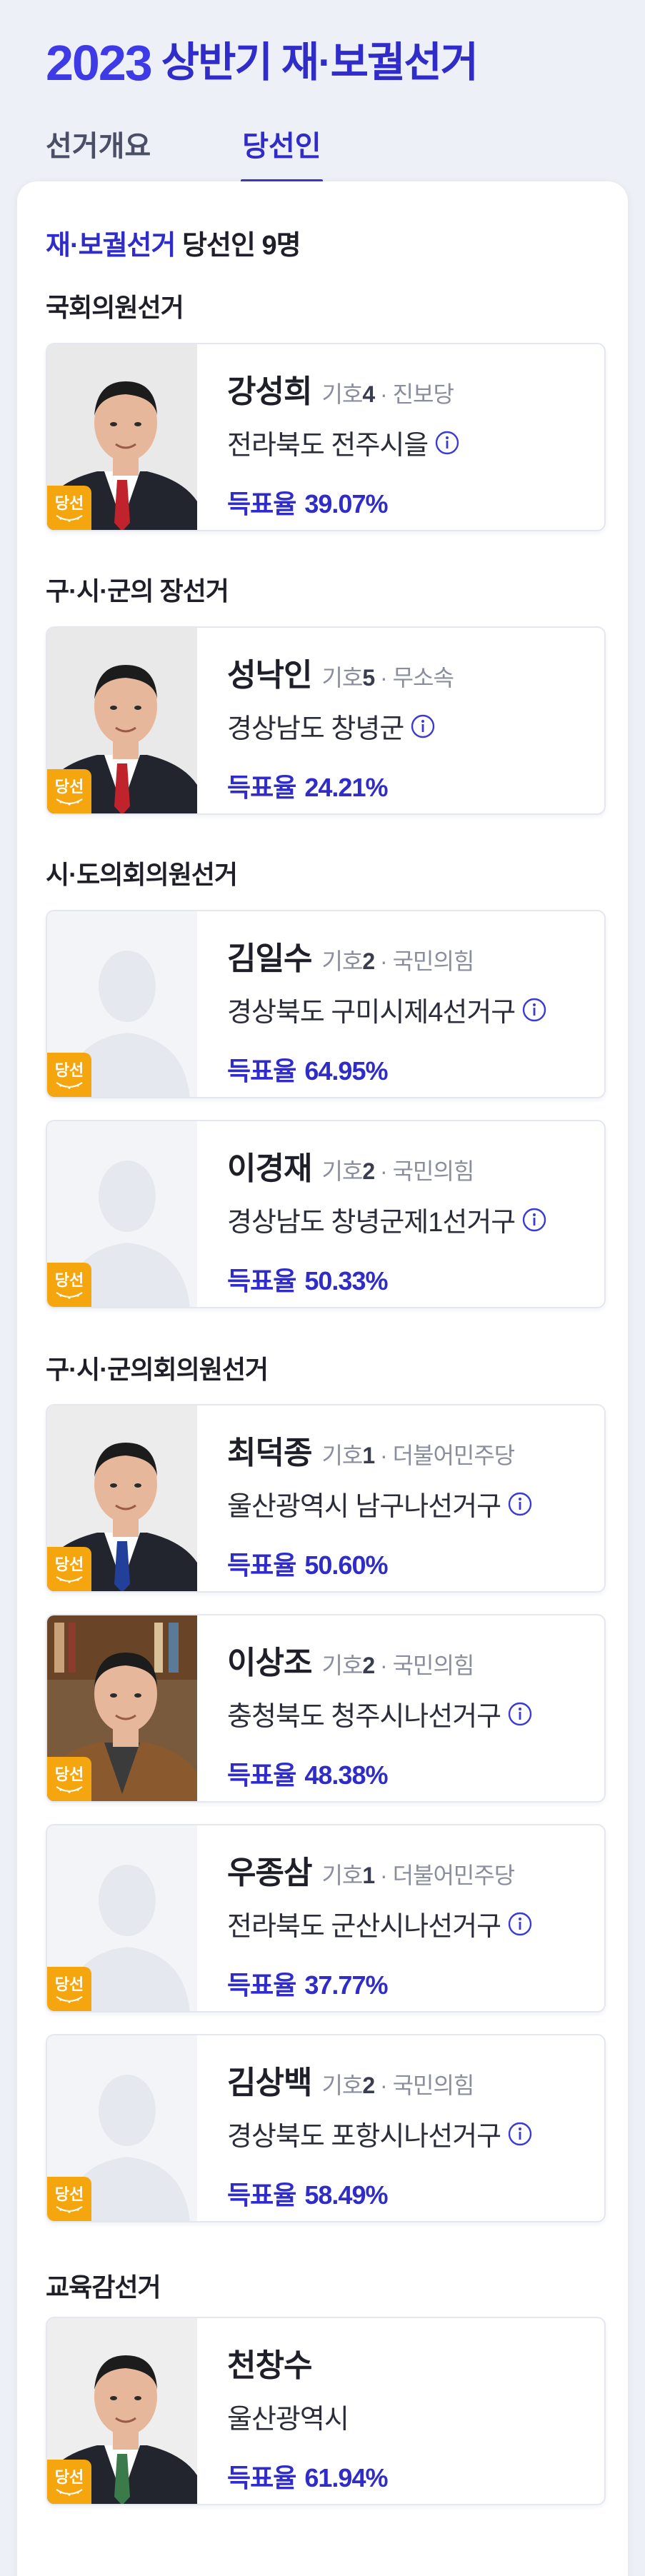 The width and height of the screenshot is (645, 2576). What do you see at coordinates (269, 958) in the screenshot?
I see `candidate-name: 김일수` at bounding box center [269, 958].